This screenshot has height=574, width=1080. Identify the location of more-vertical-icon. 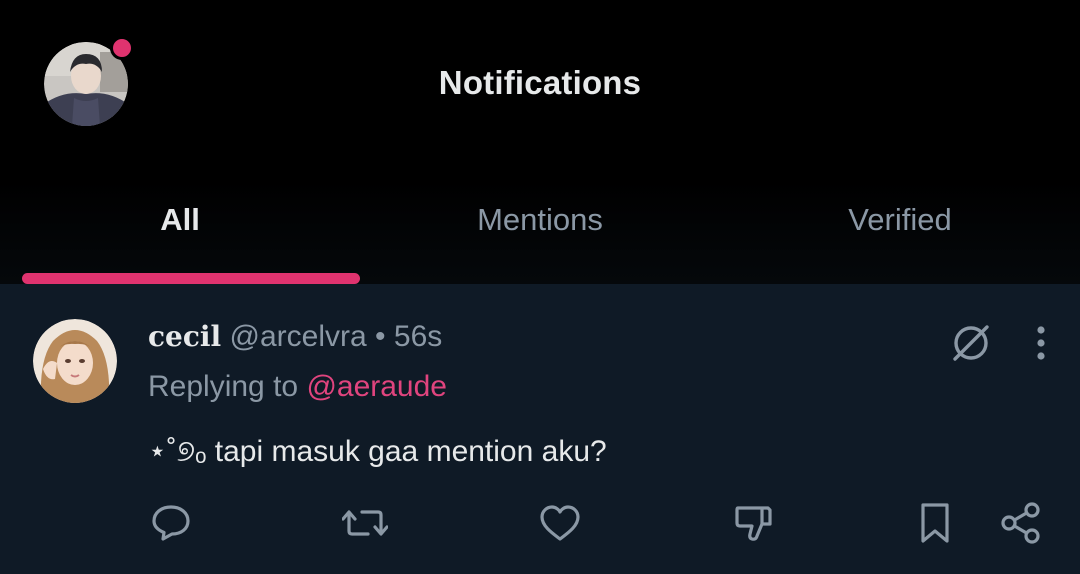
(1041, 343).